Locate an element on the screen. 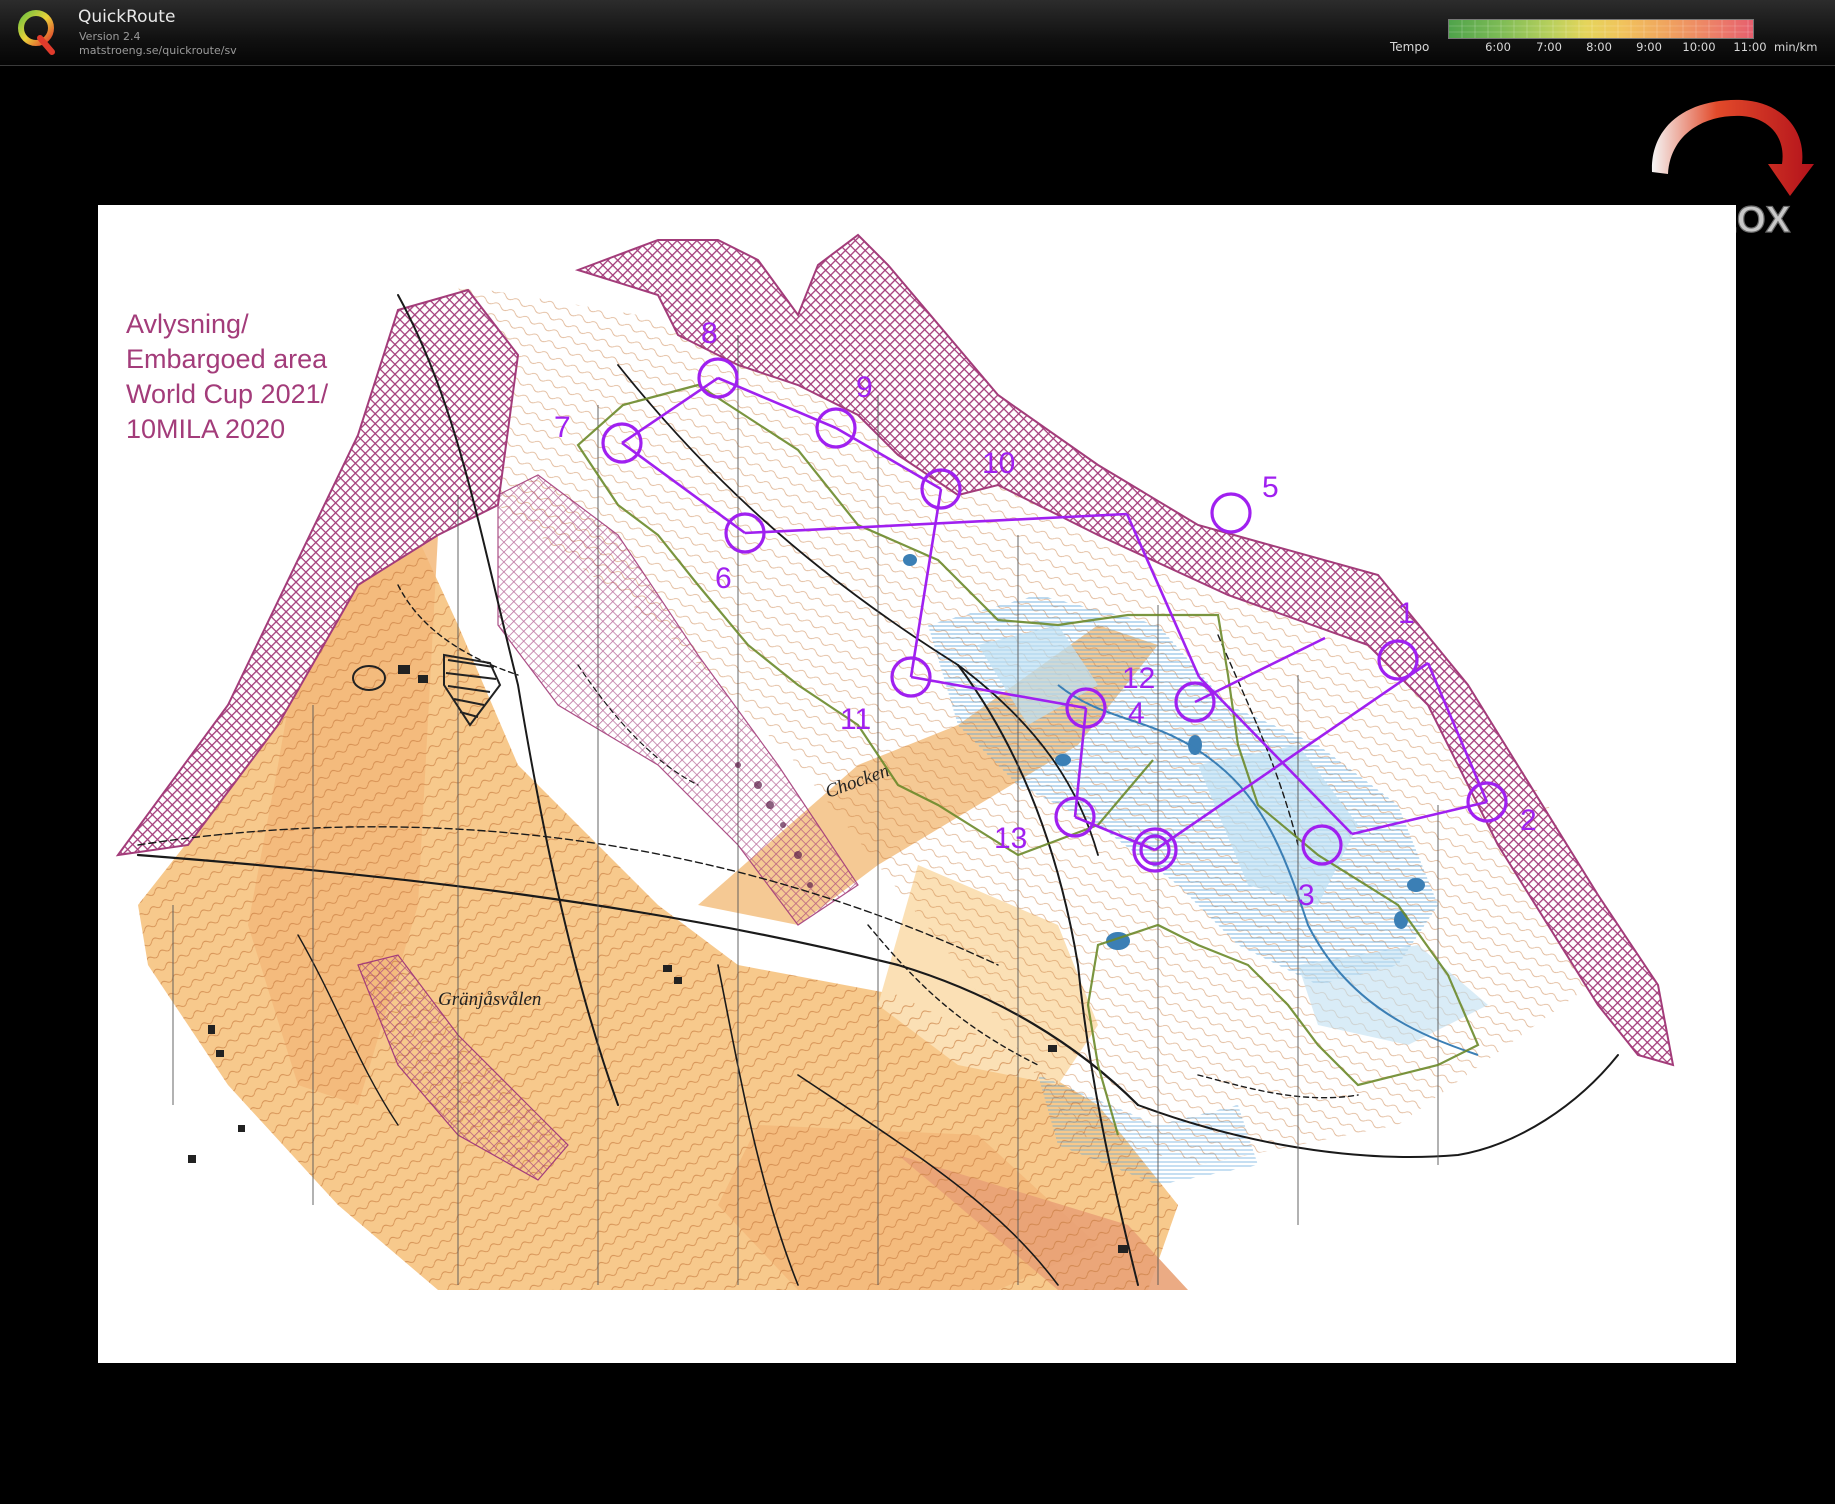 The image size is (1835, 1504). tempo-tick: 6:00 is located at coordinates (1498, 47).